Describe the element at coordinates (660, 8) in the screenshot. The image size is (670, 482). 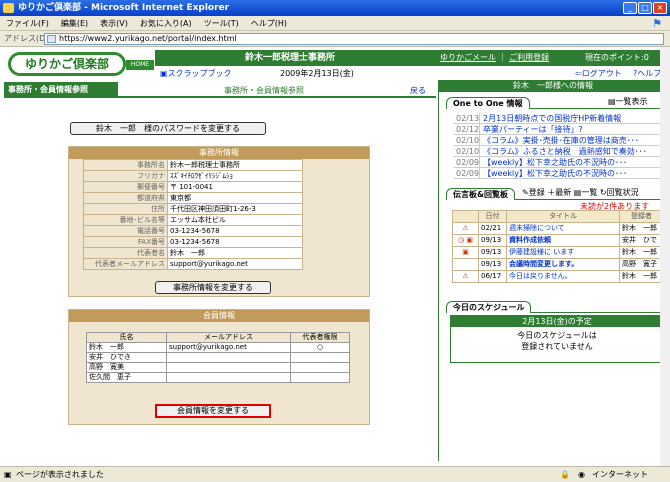
I see `close-button: ×` at that location.